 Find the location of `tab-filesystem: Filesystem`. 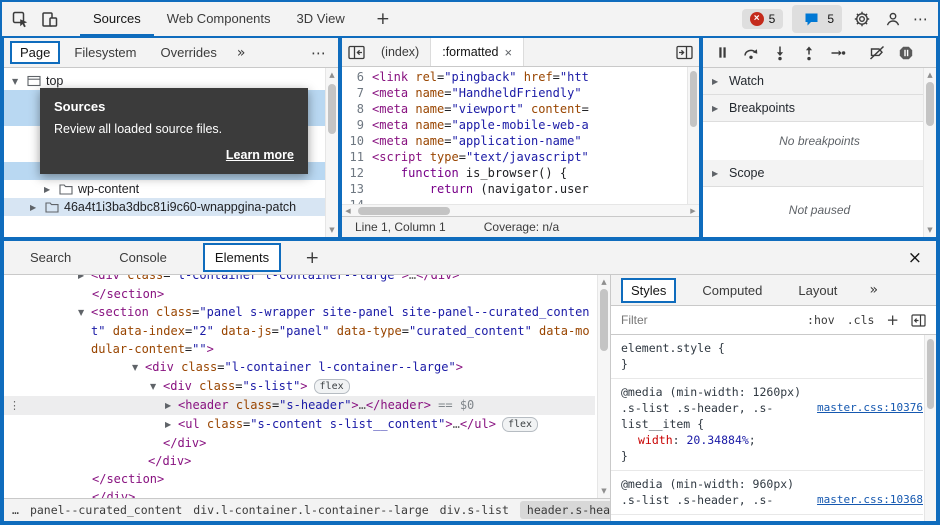

tab-filesystem: Filesystem is located at coordinates (105, 52).